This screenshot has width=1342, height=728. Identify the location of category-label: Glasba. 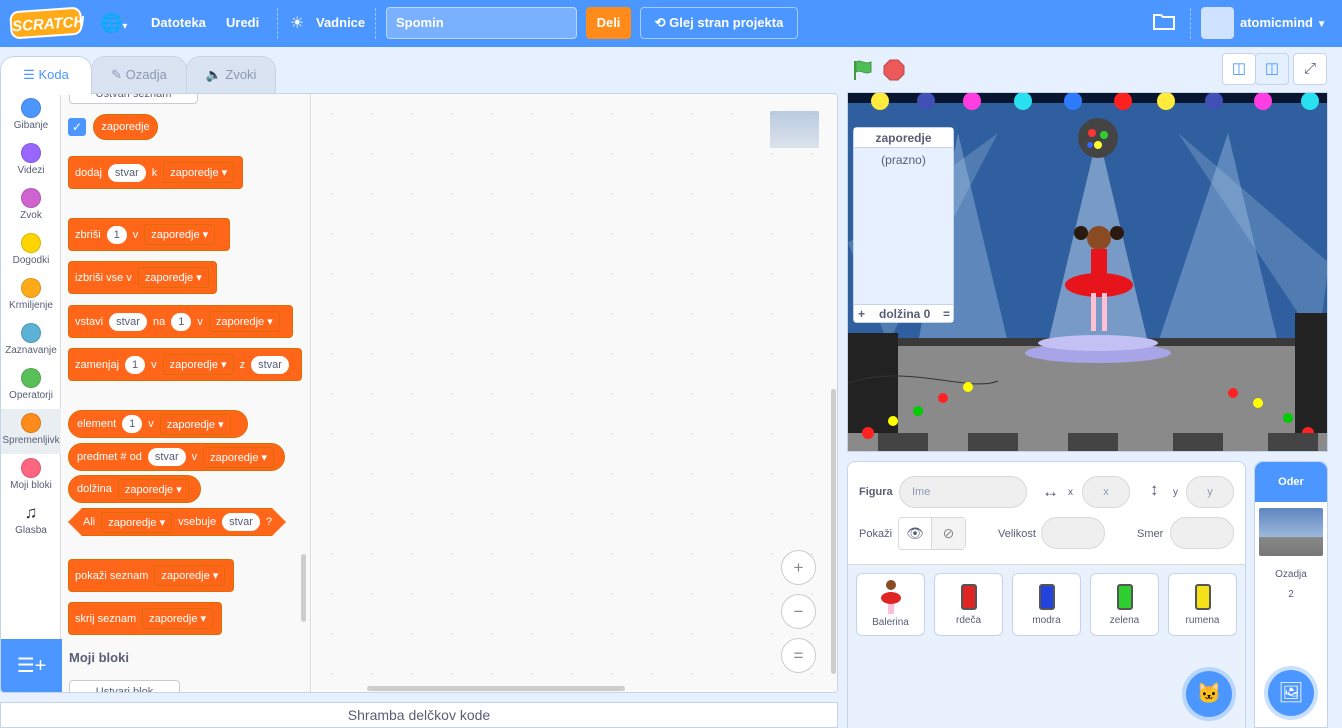
(31, 530).